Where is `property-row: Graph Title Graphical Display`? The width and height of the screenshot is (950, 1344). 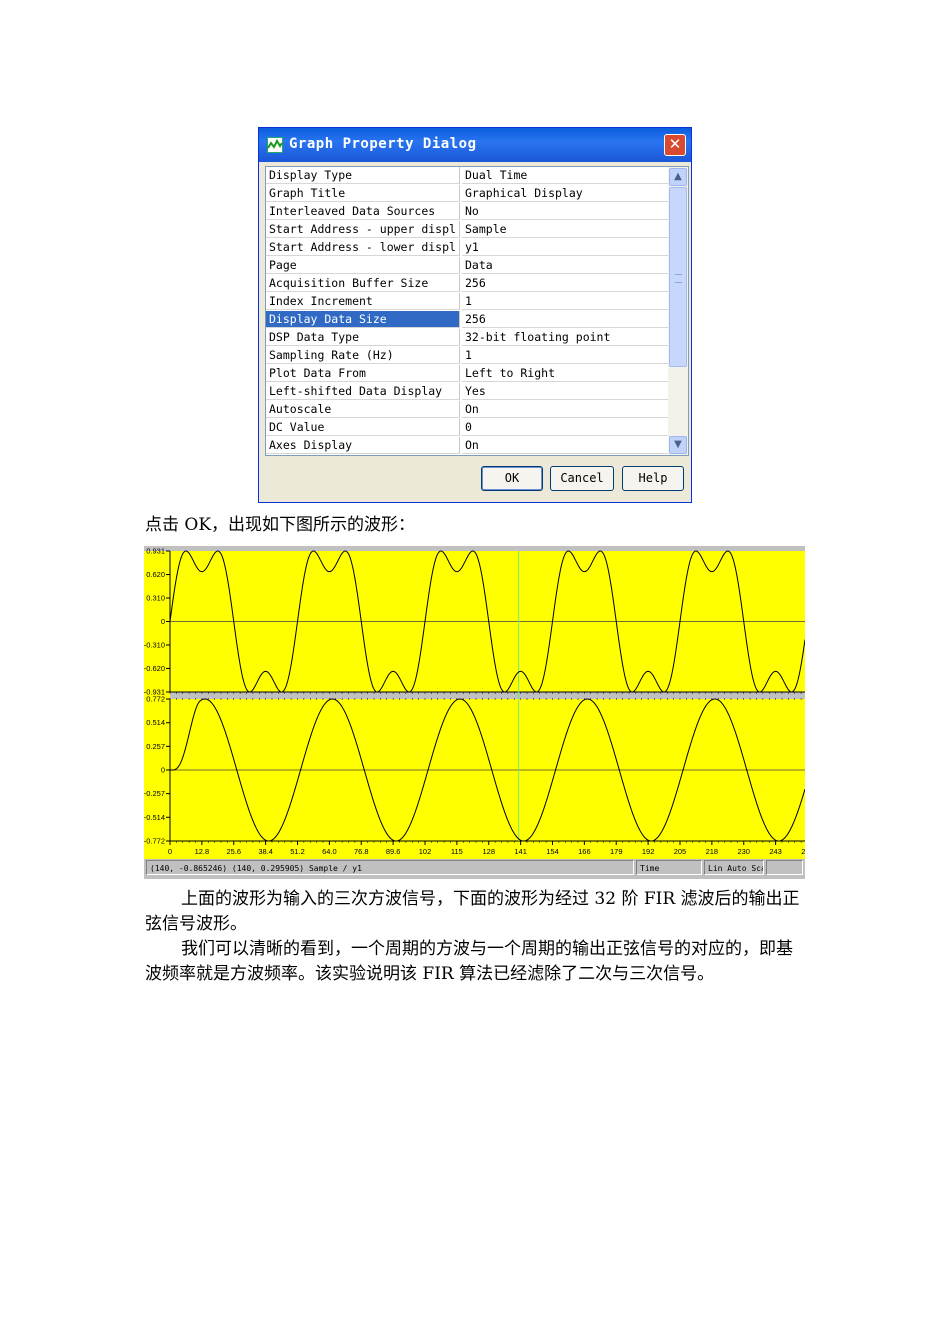
property-row: Graph Title Graphical Display is located at coordinates (467, 194).